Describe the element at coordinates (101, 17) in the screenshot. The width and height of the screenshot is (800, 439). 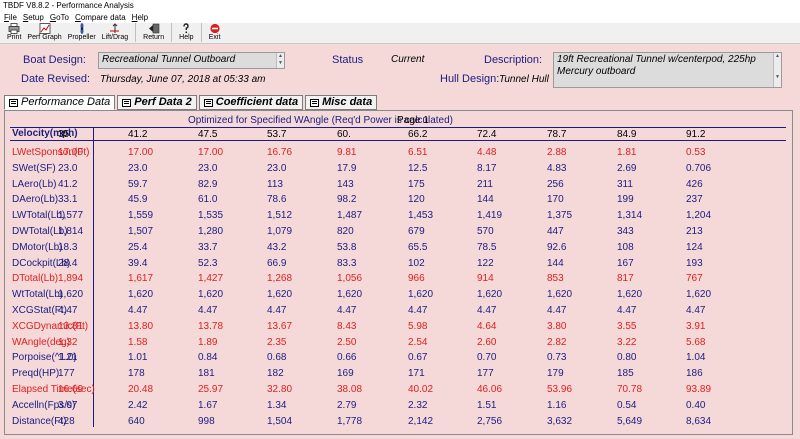
I see `menu-item-compare-data: Compare data` at that location.